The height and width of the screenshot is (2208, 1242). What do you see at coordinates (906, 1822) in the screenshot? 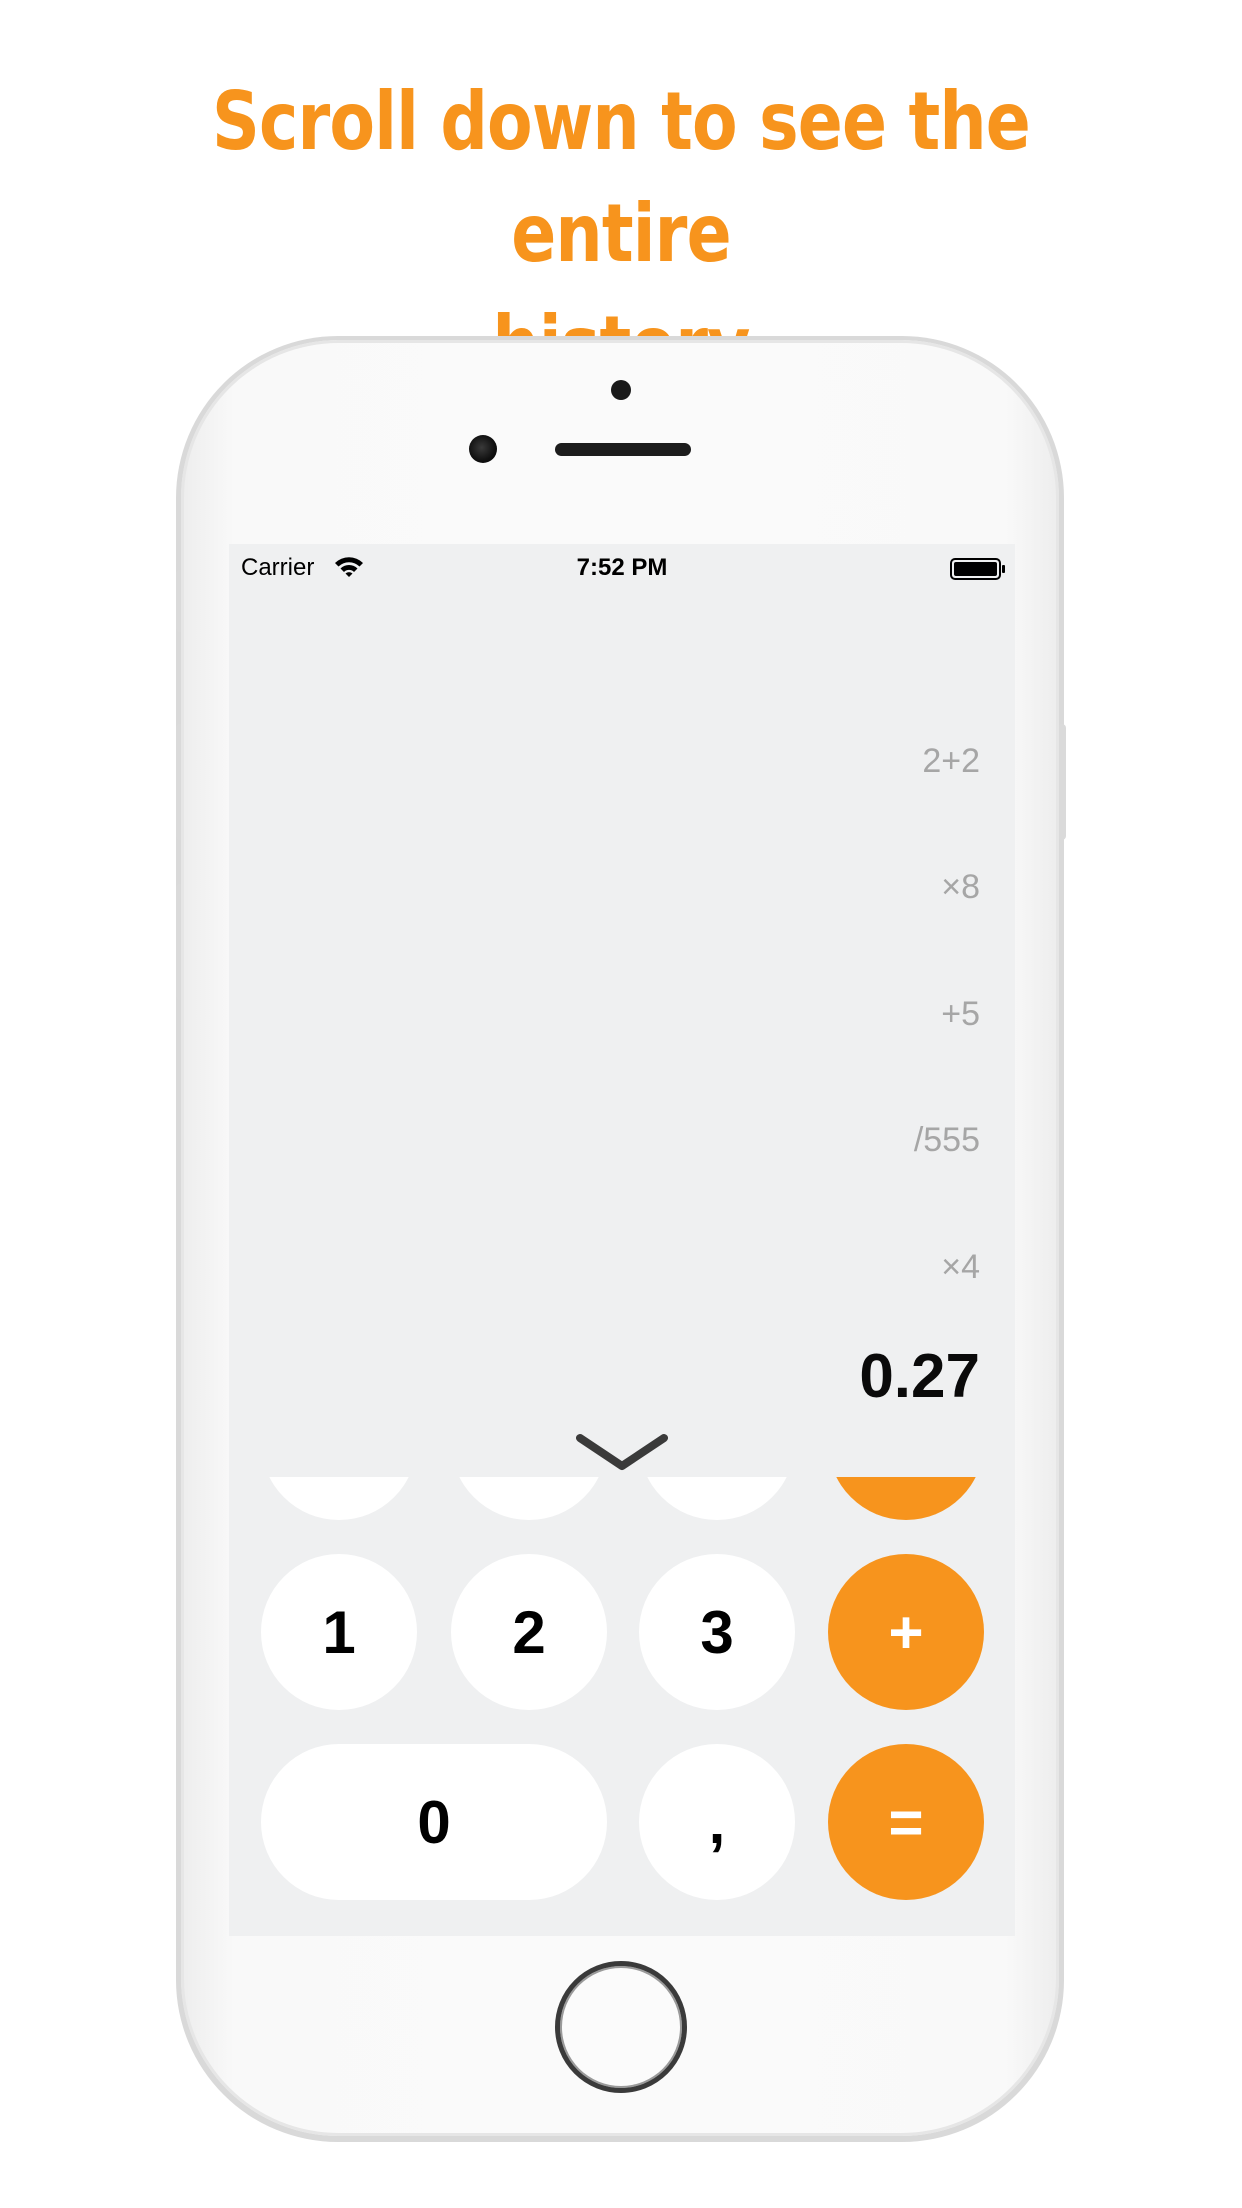
I see `key-equals: =` at bounding box center [906, 1822].